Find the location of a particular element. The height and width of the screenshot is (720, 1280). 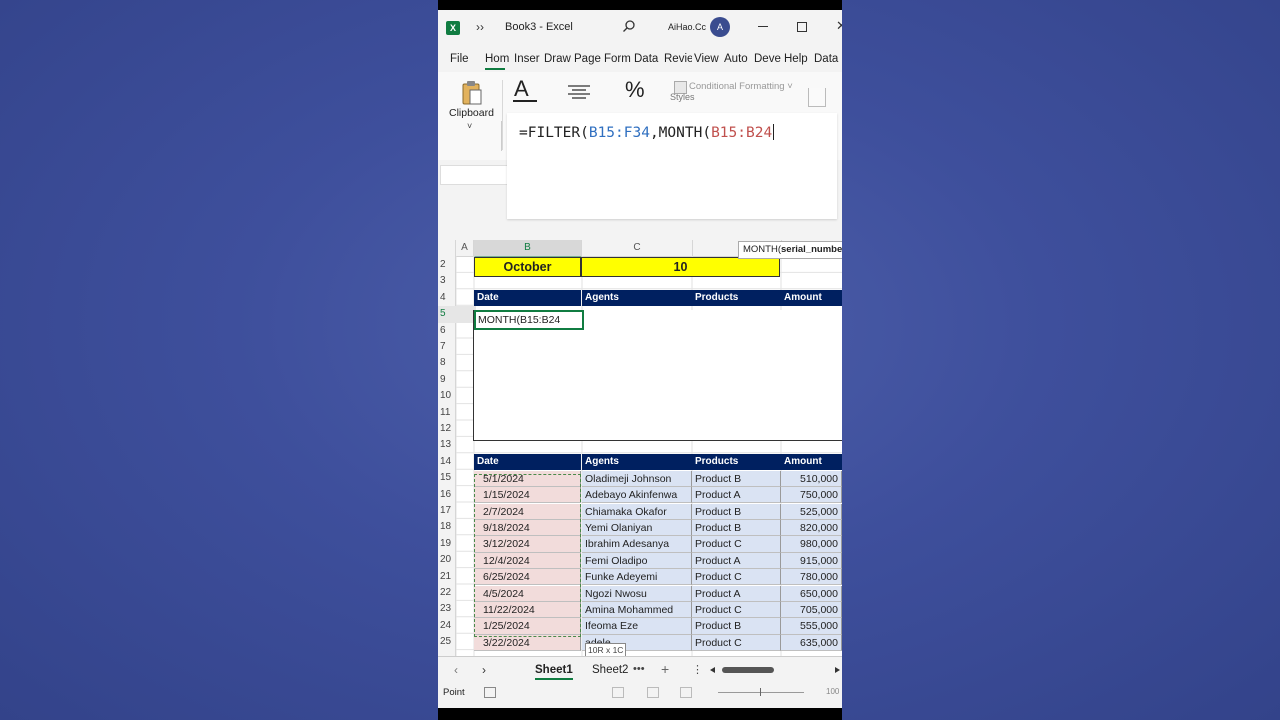

tab-developer: Deve is located at coordinates (768, 59).